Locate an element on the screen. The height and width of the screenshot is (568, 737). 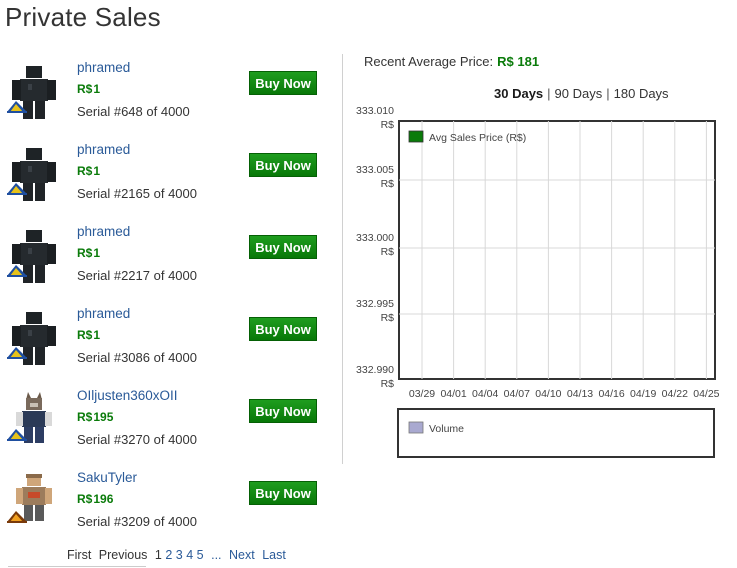
pager-page-3: 3 is located at coordinates (179, 555).